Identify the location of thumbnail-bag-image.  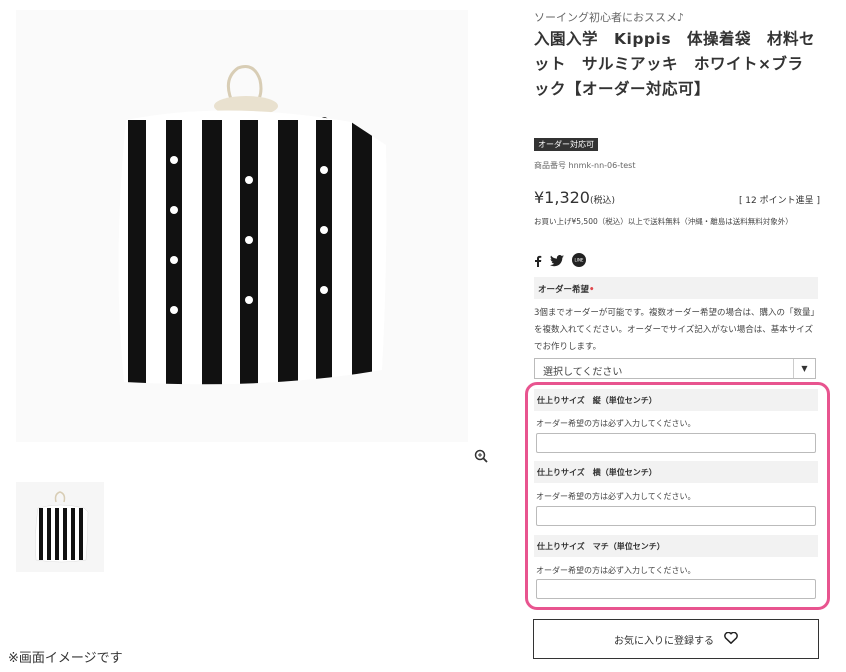
(62, 527).